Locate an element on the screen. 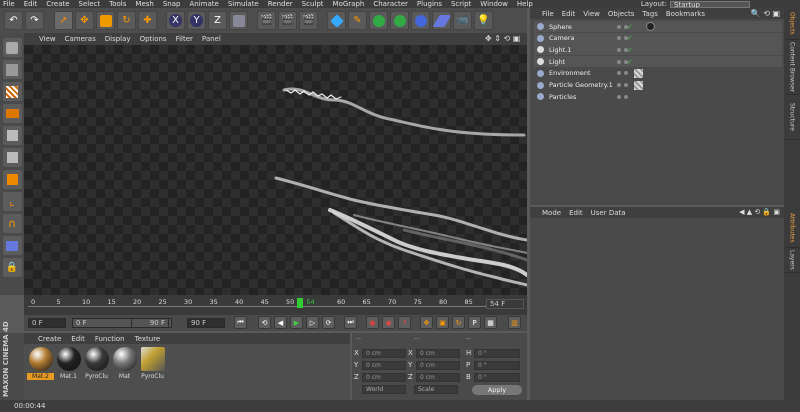 The height and width of the screenshot is (412, 800). keyframe-selection-icon: ? is located at coordinates (404, 322).